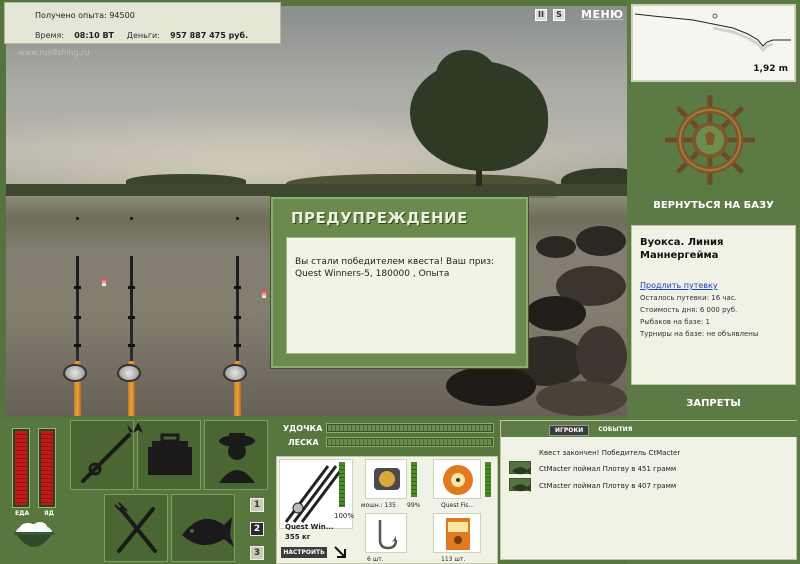  What do you see at coordinates (414, 479) in the screenshot?
I see `reel-condition-meter` at bounding box center [414, 479].